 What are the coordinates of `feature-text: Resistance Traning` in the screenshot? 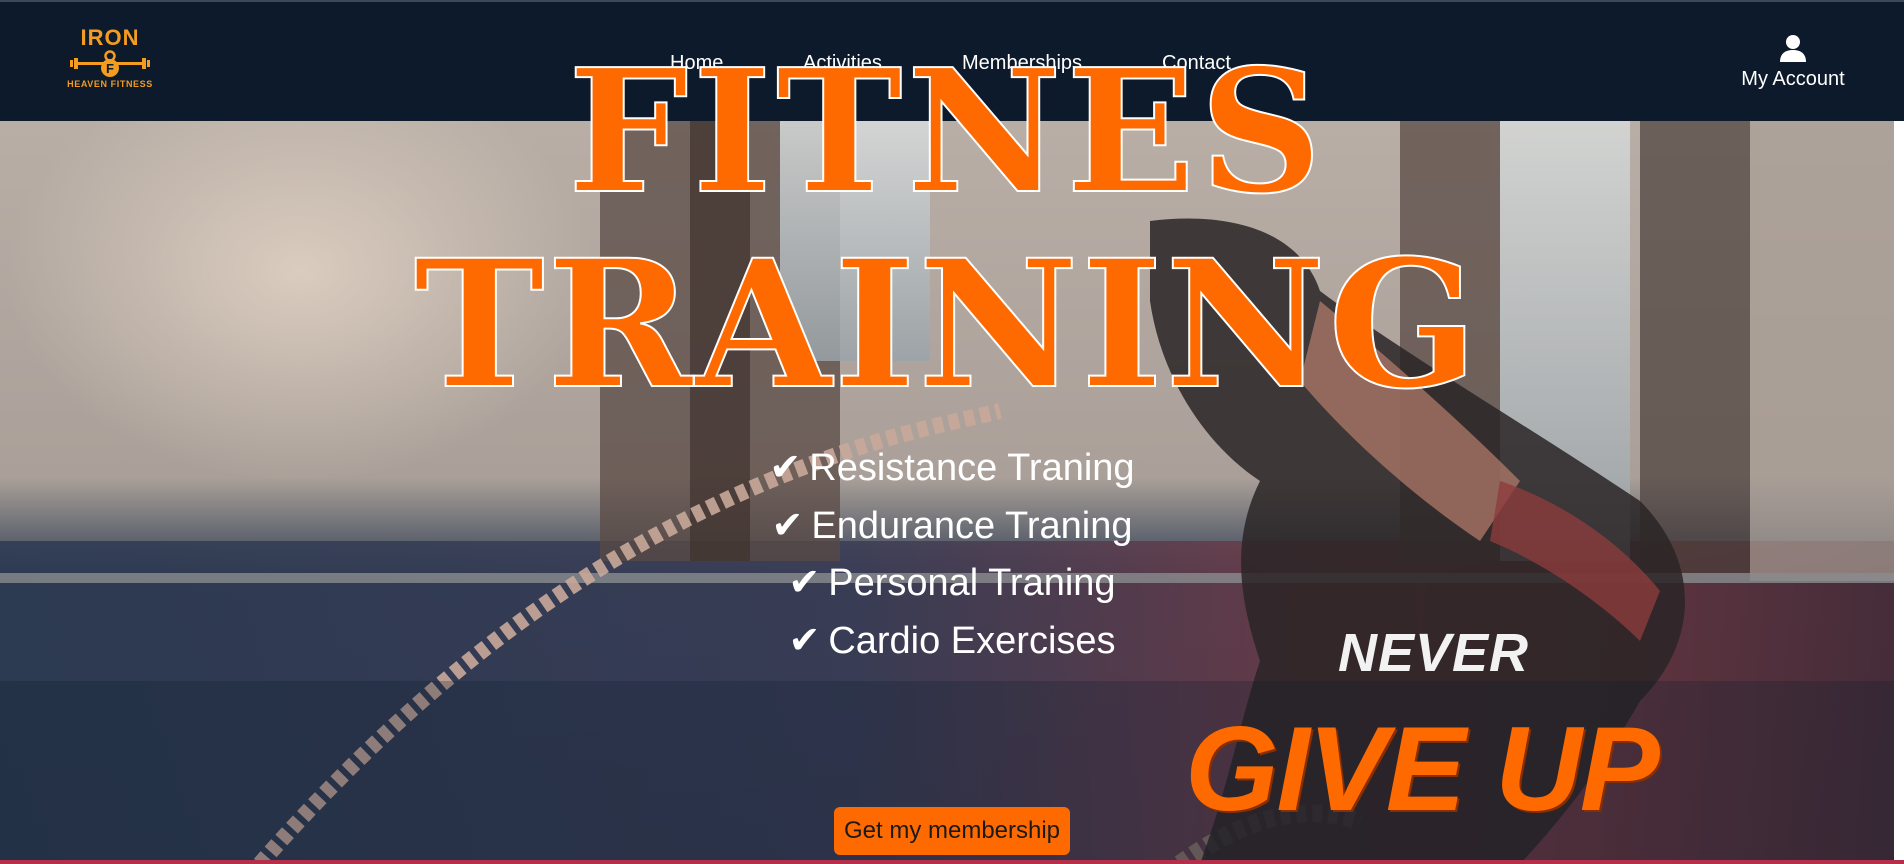 It's located at (972, 468).